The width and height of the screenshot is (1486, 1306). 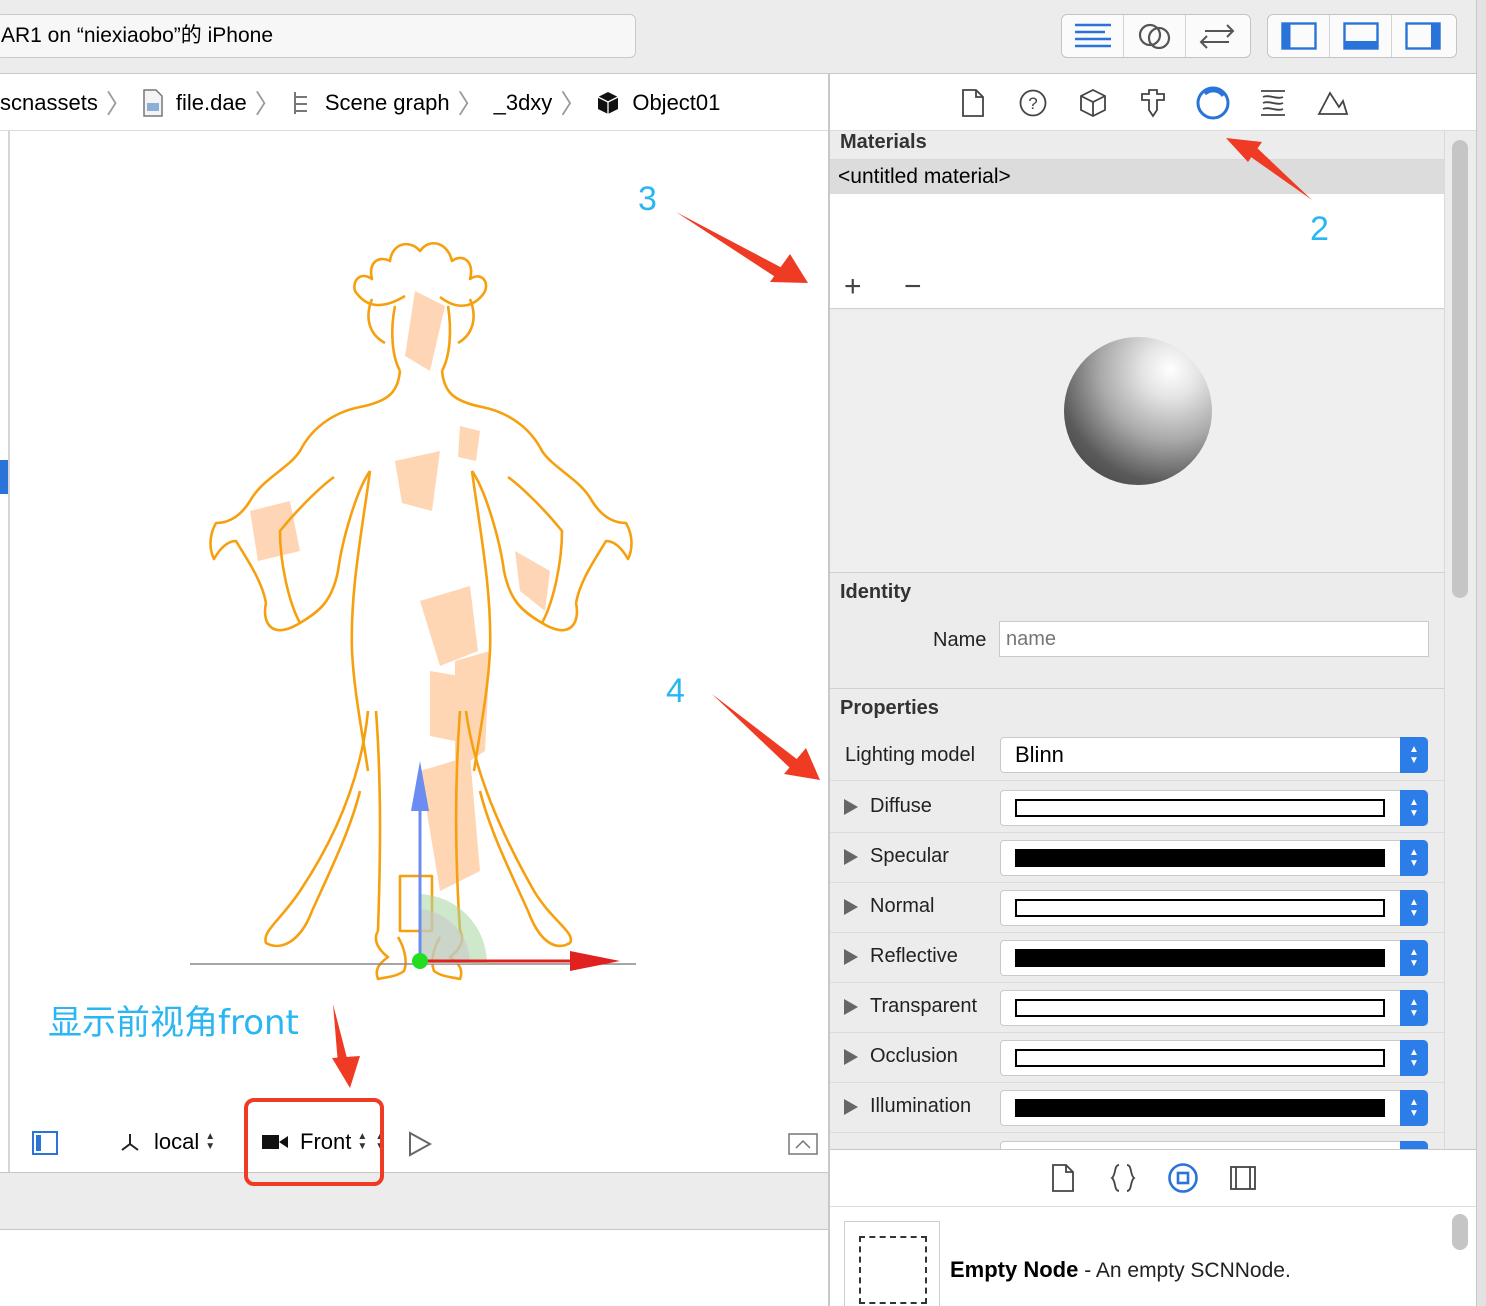 I want to click on object-library-icon, so click(x=1183, y=1178).